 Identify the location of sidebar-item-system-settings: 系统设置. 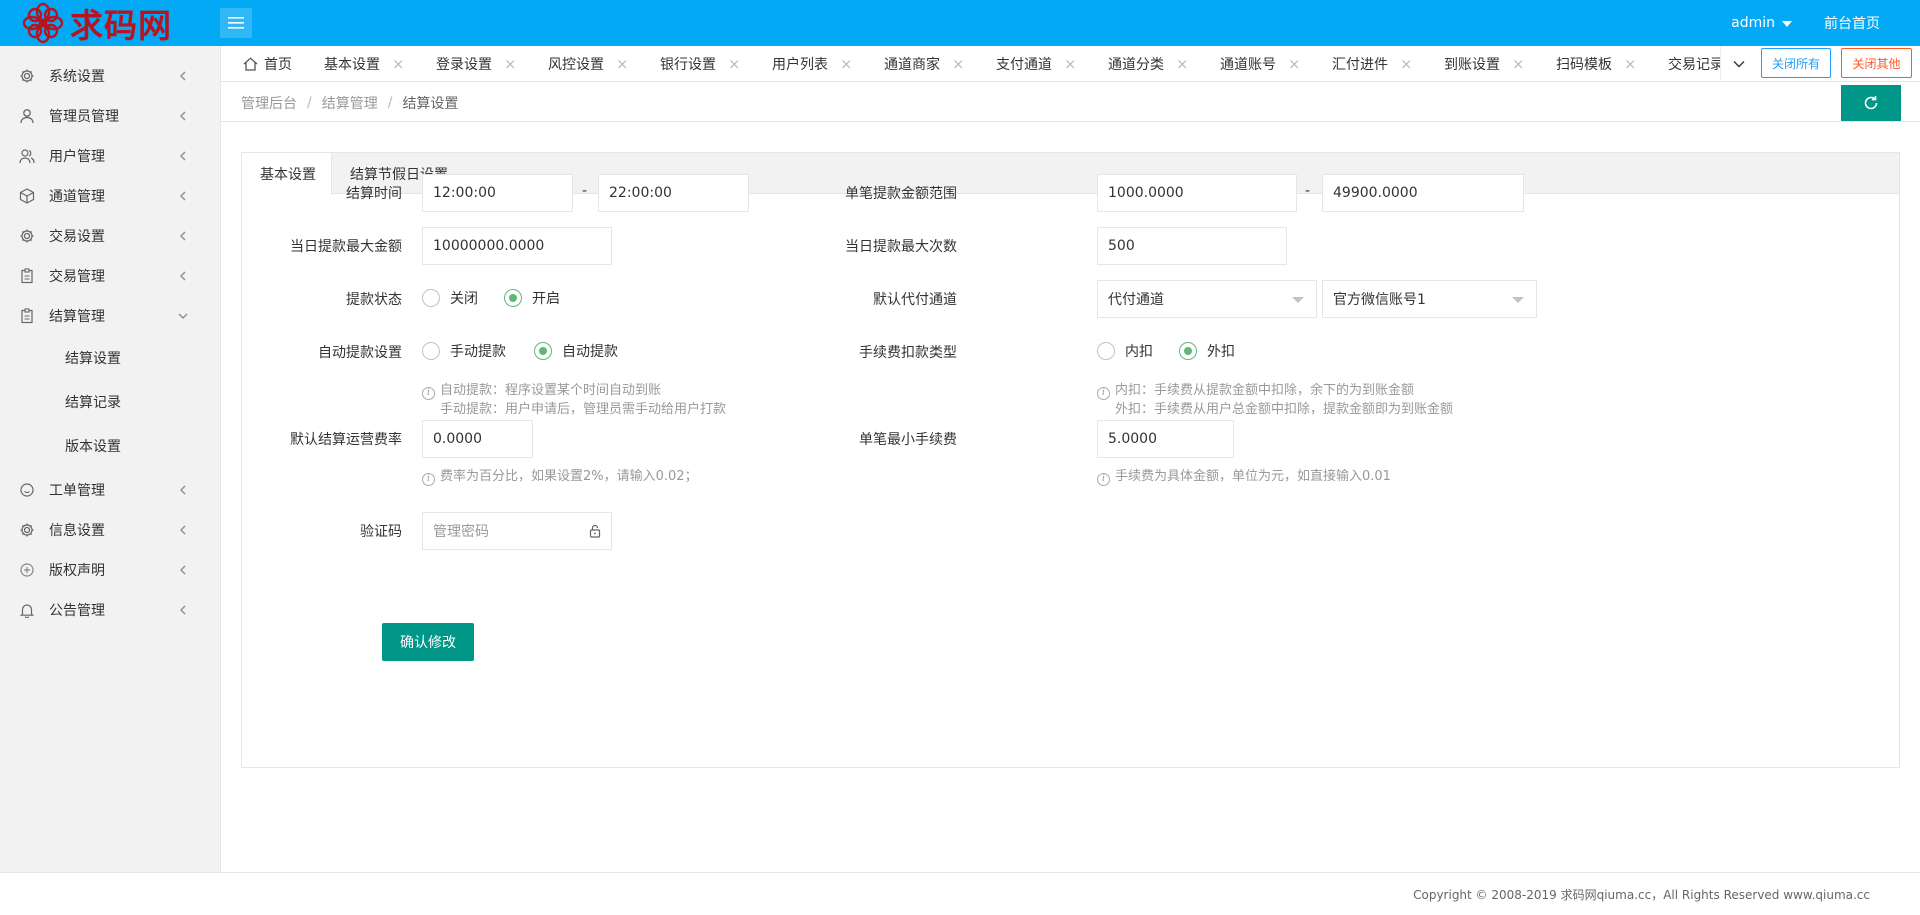
(110, 76).